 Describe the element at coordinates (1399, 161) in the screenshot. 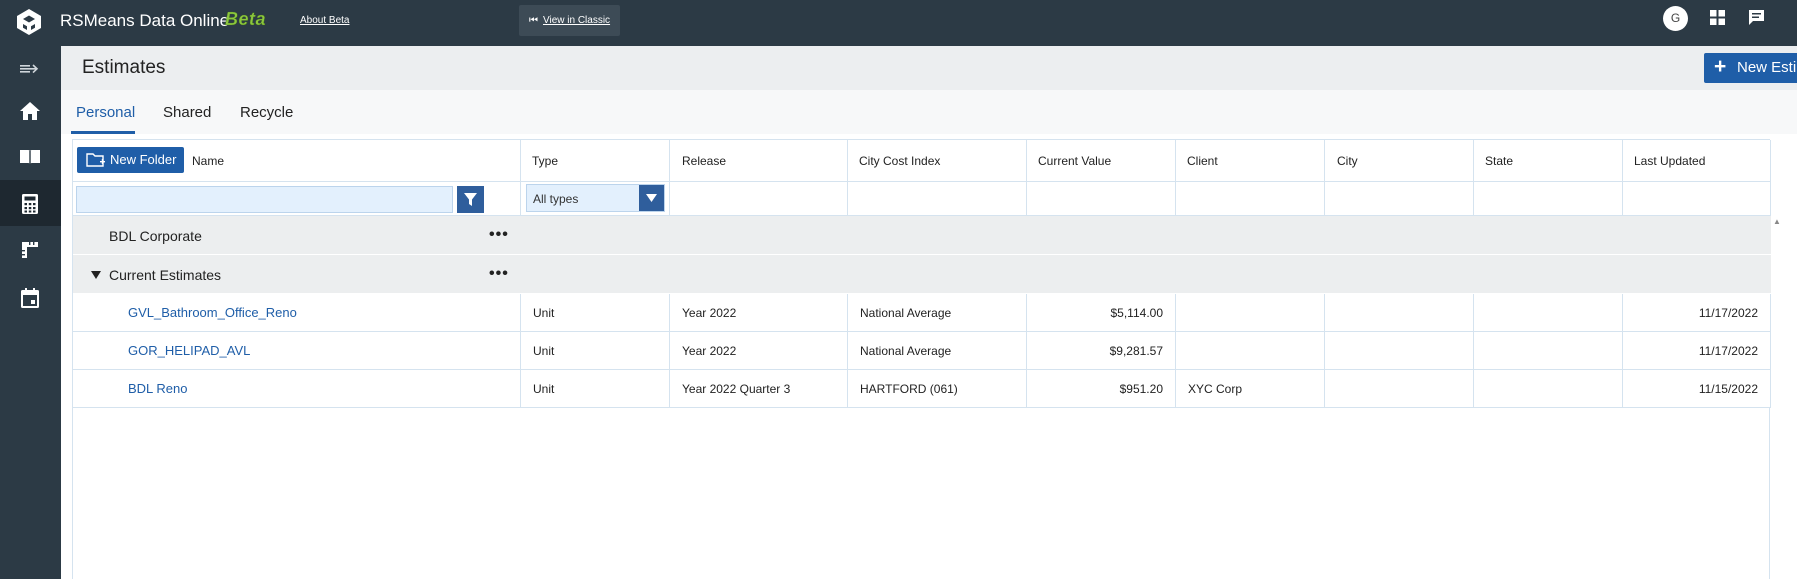

I see `column-header-city: City` at that location.